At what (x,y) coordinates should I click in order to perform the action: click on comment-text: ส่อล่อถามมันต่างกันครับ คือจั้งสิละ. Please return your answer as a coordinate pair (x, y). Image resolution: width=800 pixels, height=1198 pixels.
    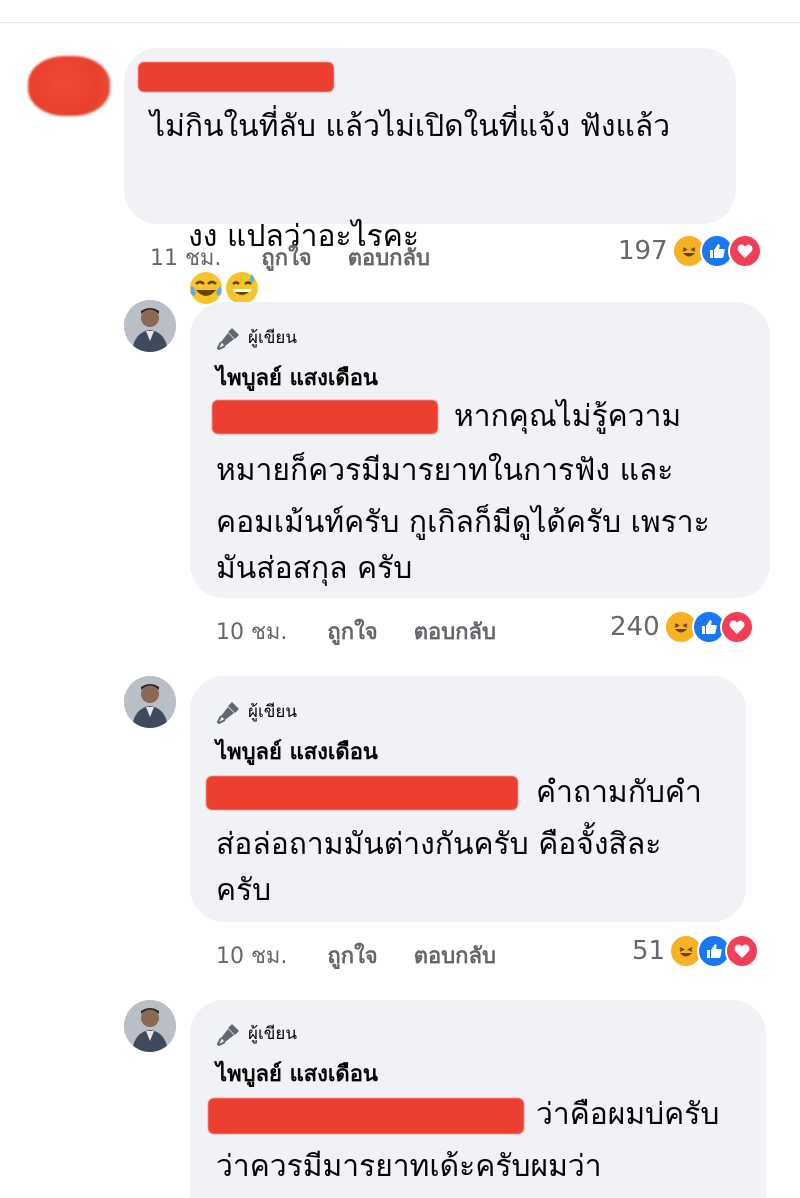
    Looking at the image, I should click on (439, 844).